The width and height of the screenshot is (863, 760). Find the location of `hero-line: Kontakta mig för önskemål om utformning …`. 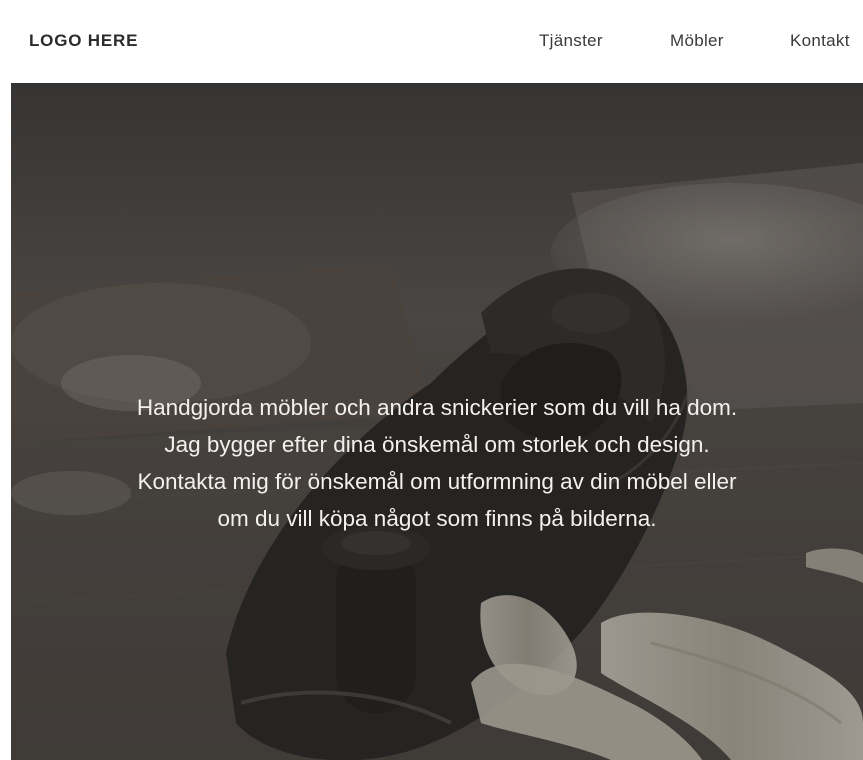

hero-line: Kontakta mig för önskemål om utformning … is located at coordinates (437, 481).